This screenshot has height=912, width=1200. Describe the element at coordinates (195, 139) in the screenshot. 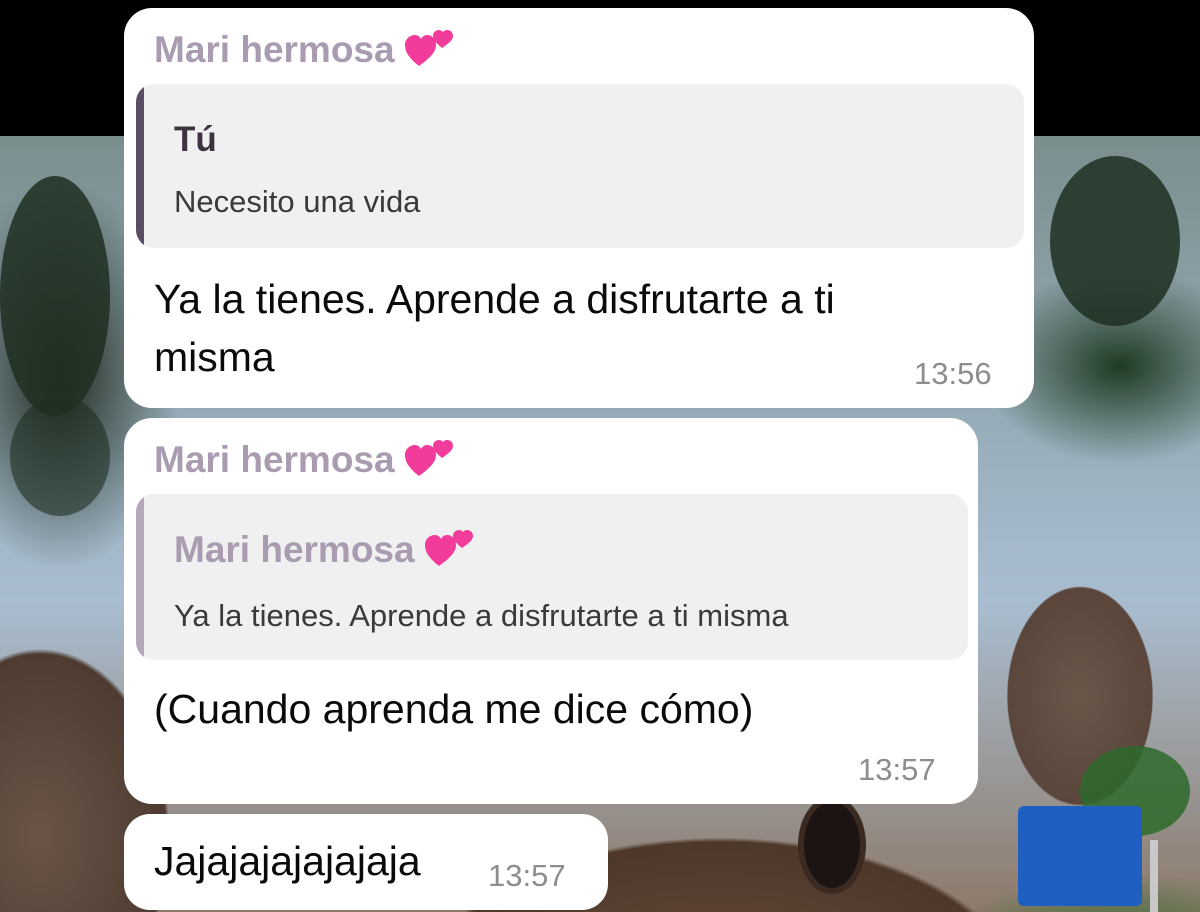

I see `quote-author: Tú` at that location.